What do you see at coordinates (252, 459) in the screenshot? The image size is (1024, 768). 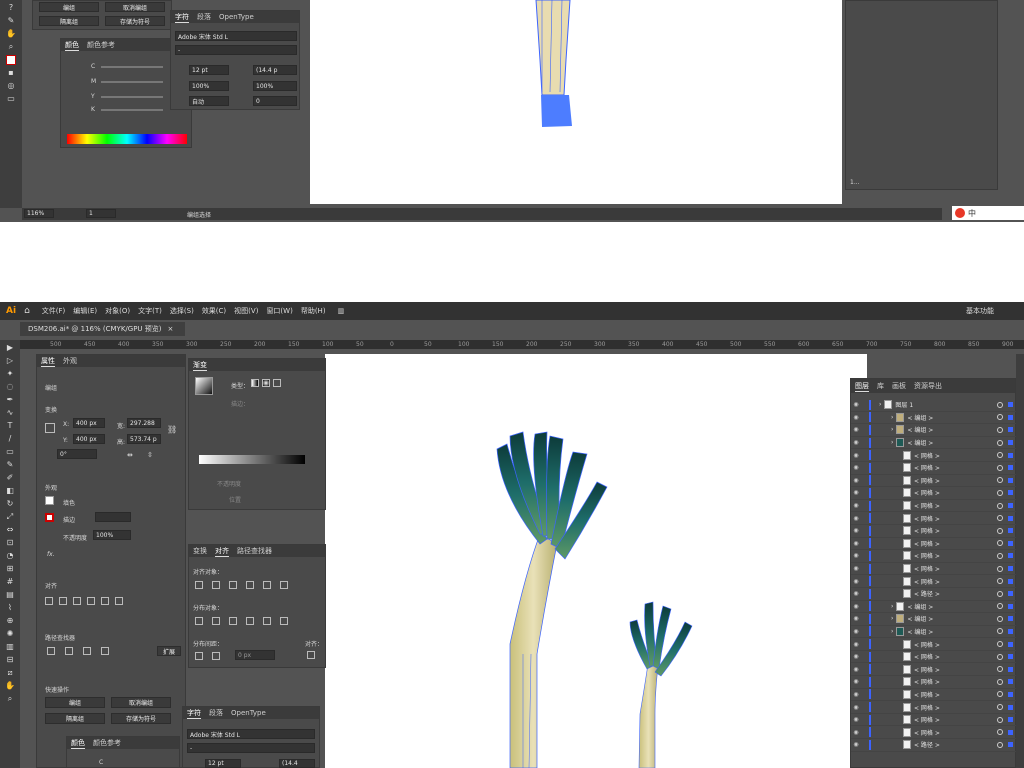 I see `gradient-slider` at bounding box center [252, 459].